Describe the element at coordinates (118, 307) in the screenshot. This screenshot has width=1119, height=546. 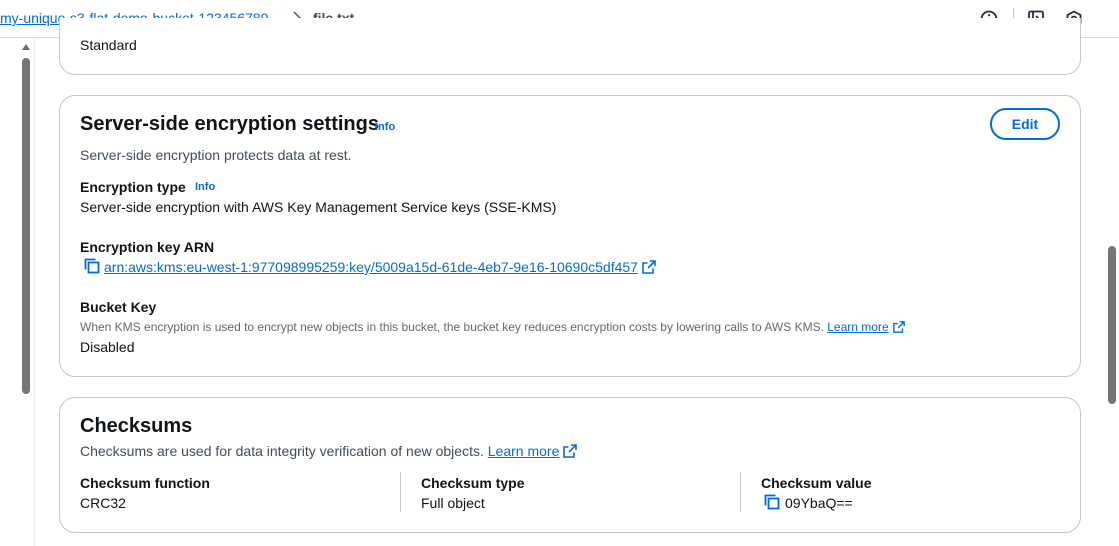
I see `bucket-key-label: Bucket Key` at that location.